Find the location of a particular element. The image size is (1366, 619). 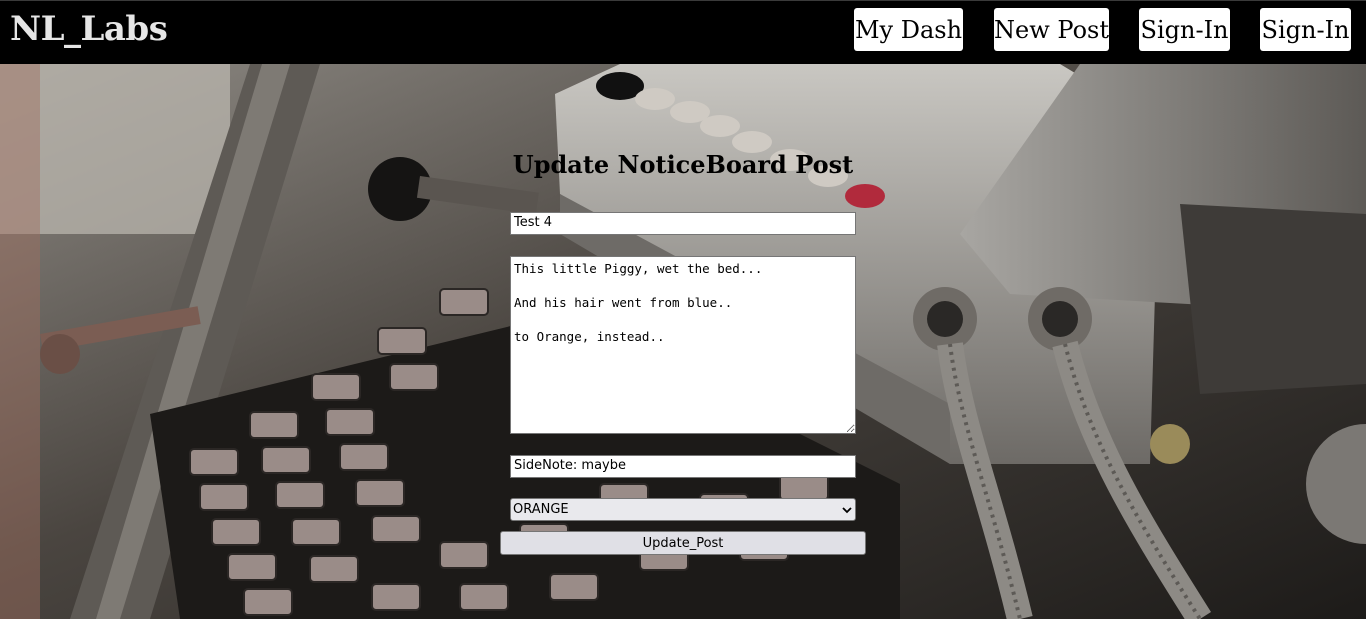

nav-sign-in-button-2: Sign-In is located at coordinates (1305, 29).